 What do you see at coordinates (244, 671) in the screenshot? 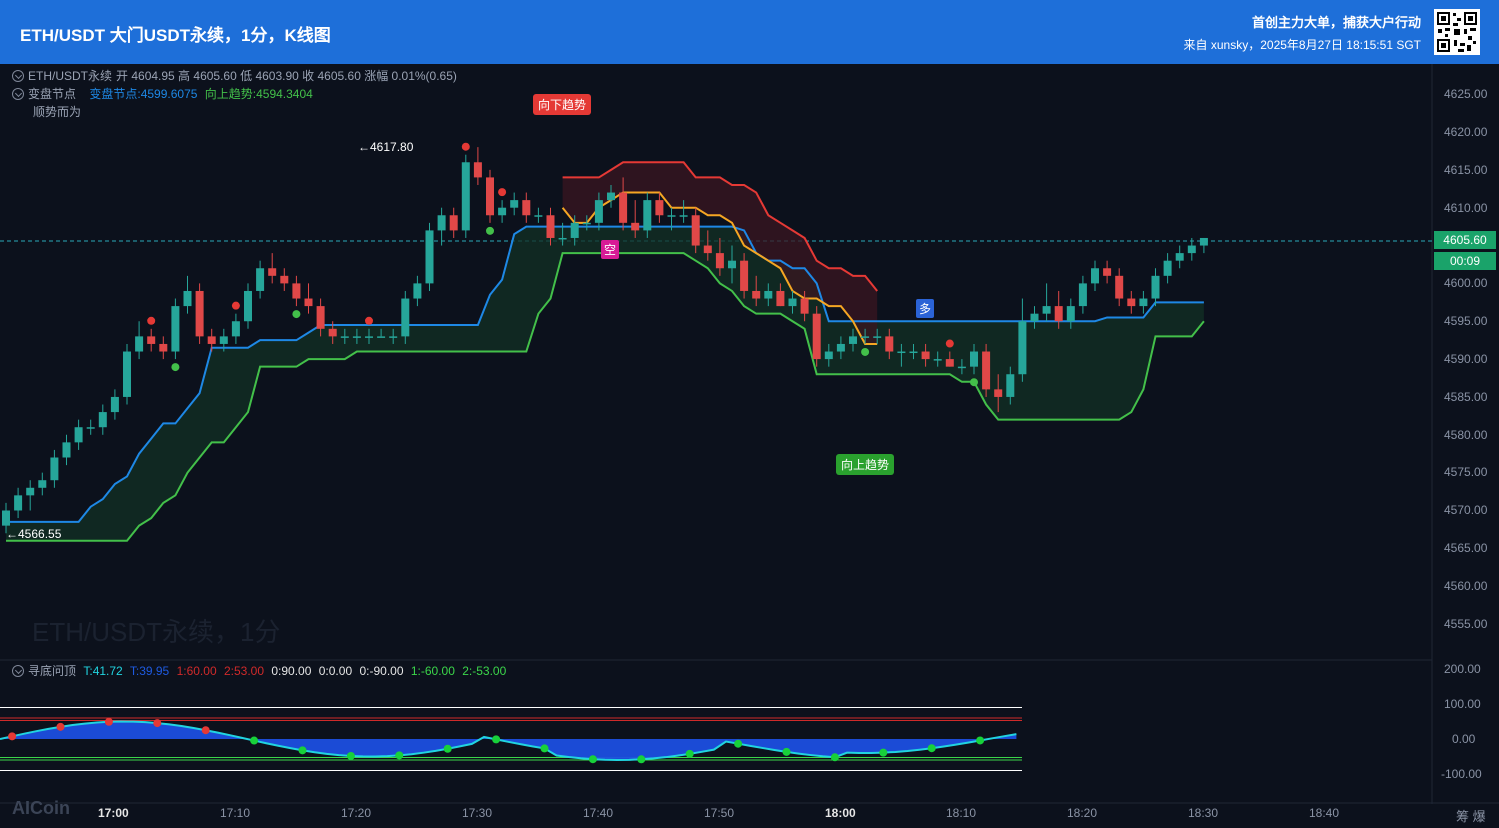
I see `osc-l2: 2:53.00` at bounding box center [244, 671].